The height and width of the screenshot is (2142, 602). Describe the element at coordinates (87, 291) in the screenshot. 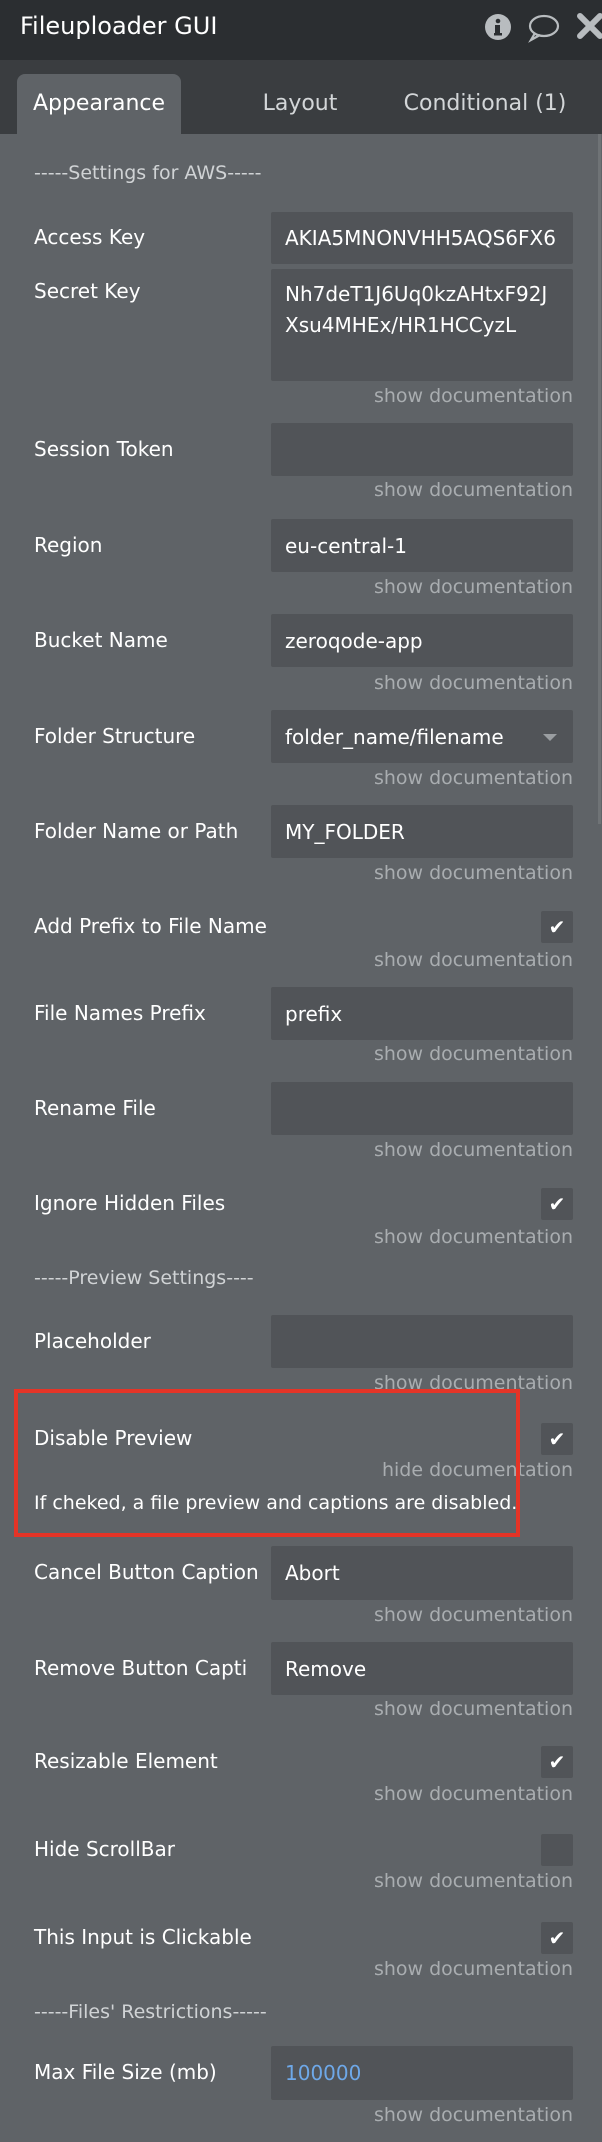

I see `field-label: Secret Key` at that location.